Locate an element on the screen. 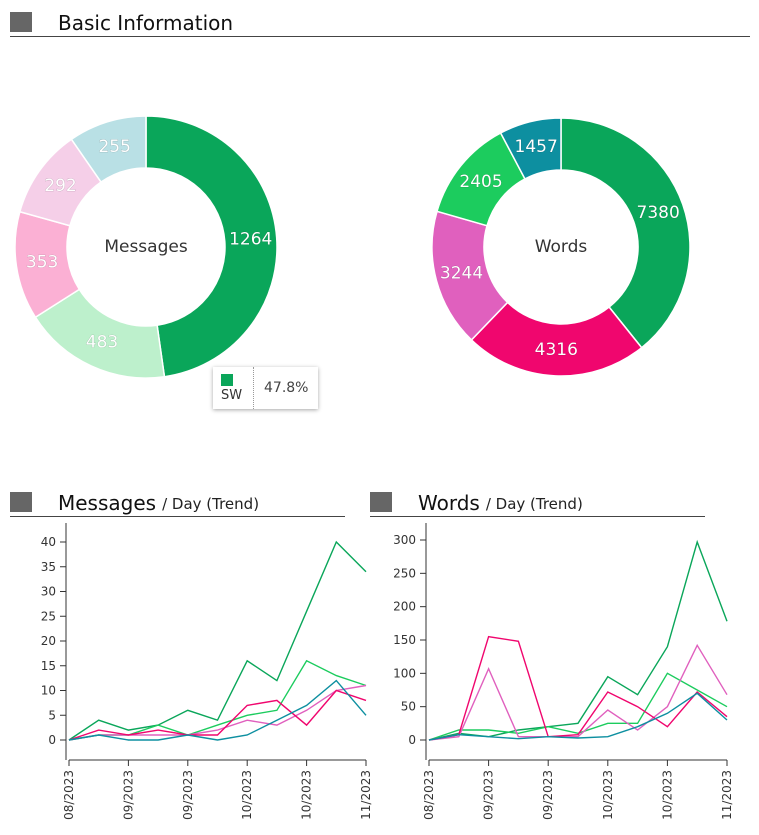 Image resolution: width=759 pixels, height=835 pixels. basic-info-title: Basic Information is located at coordinates (146, 23).